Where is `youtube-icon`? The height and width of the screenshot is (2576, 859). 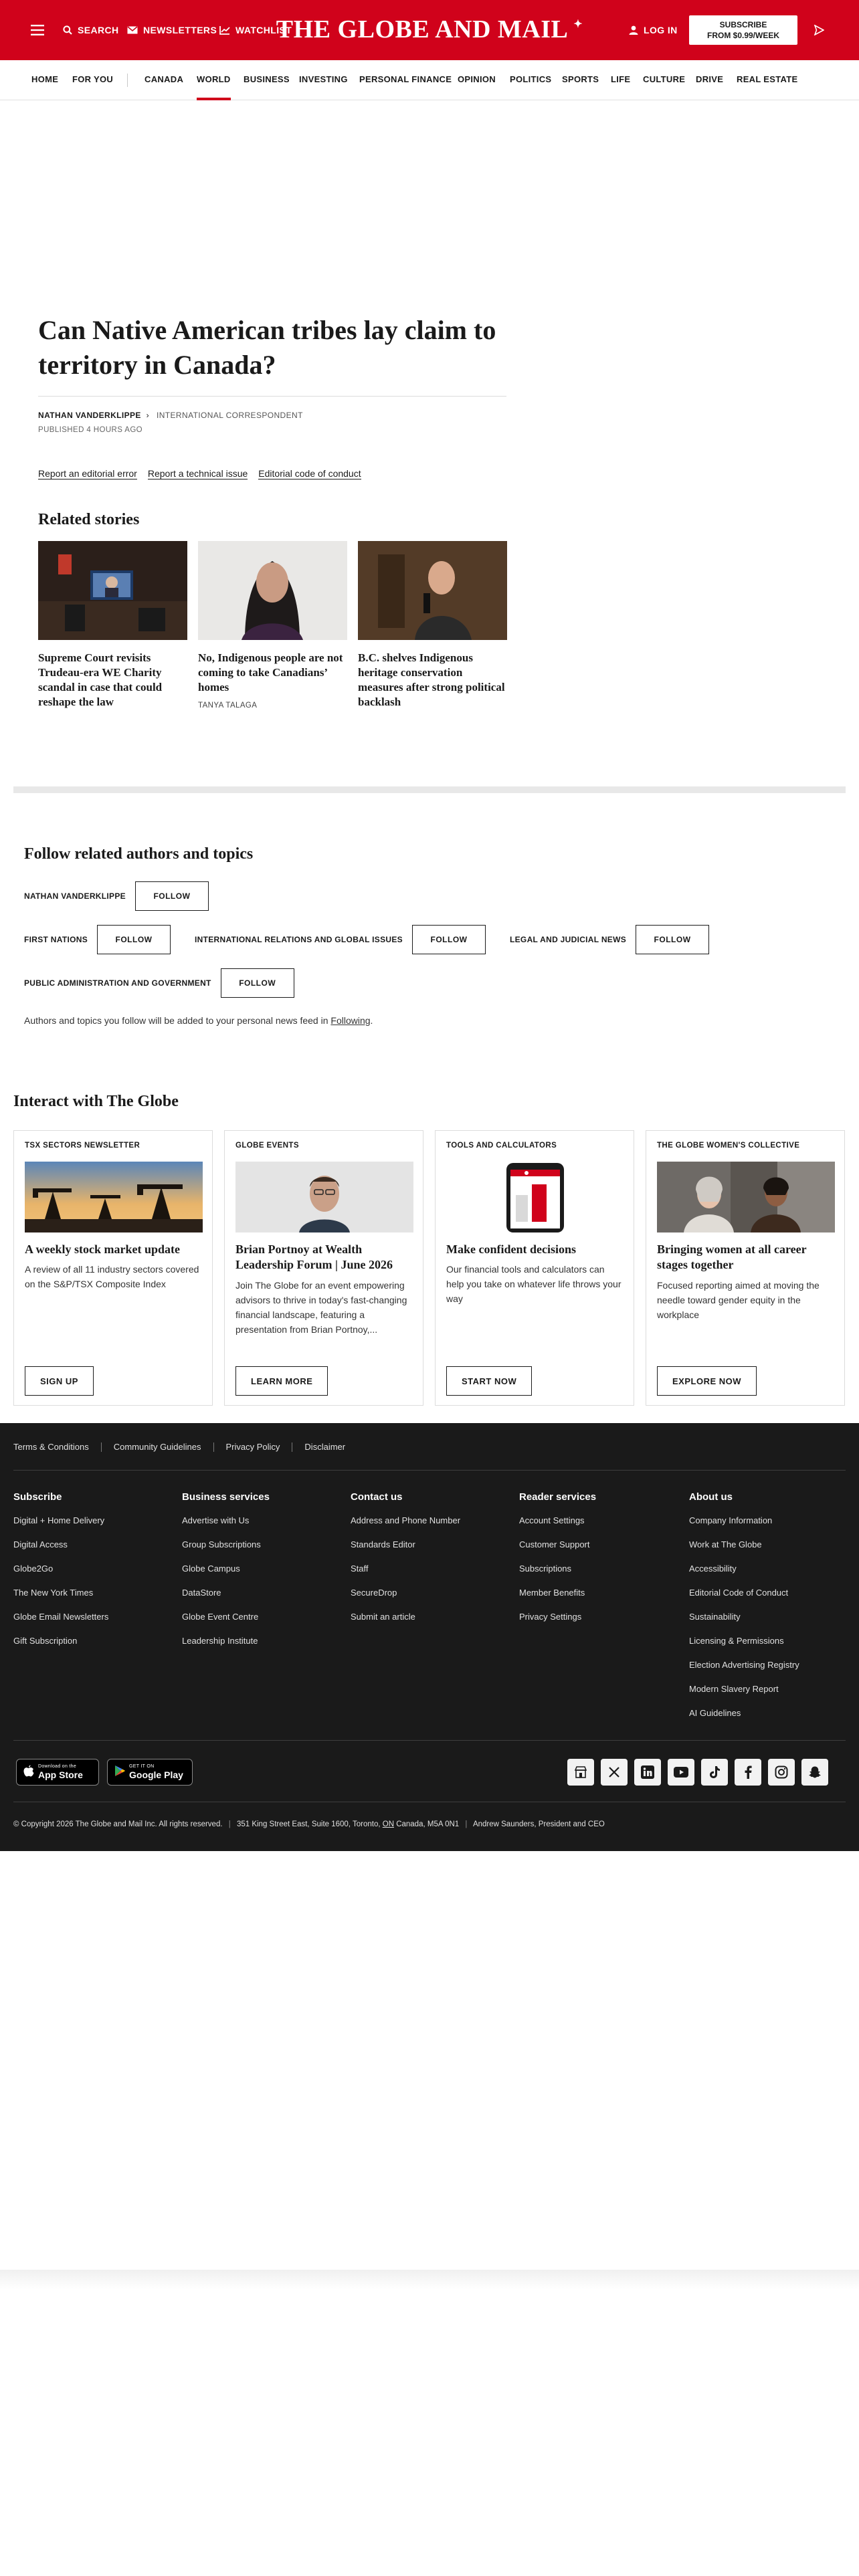 youtube-icon is located at coordinates (681, 1773).